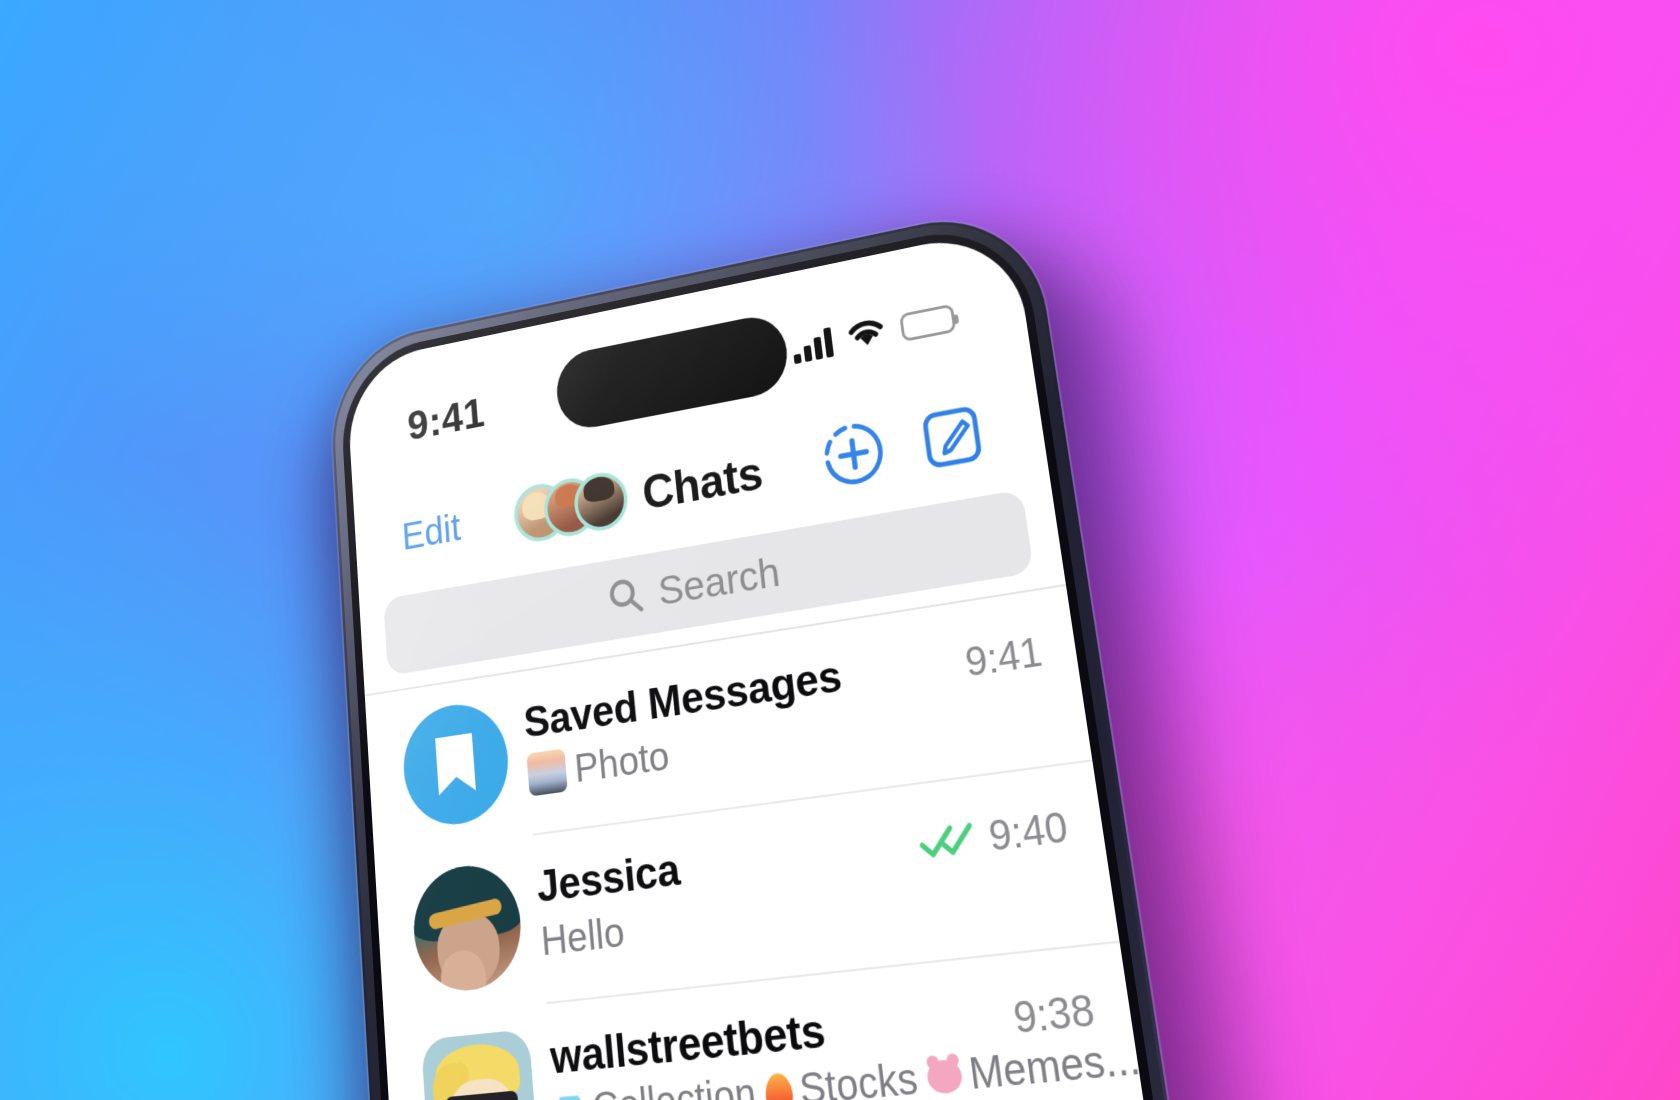 The width and height of the screenshot is (1680, 1100). I want to click on chat-meta: 9:40, so click(992, 829).